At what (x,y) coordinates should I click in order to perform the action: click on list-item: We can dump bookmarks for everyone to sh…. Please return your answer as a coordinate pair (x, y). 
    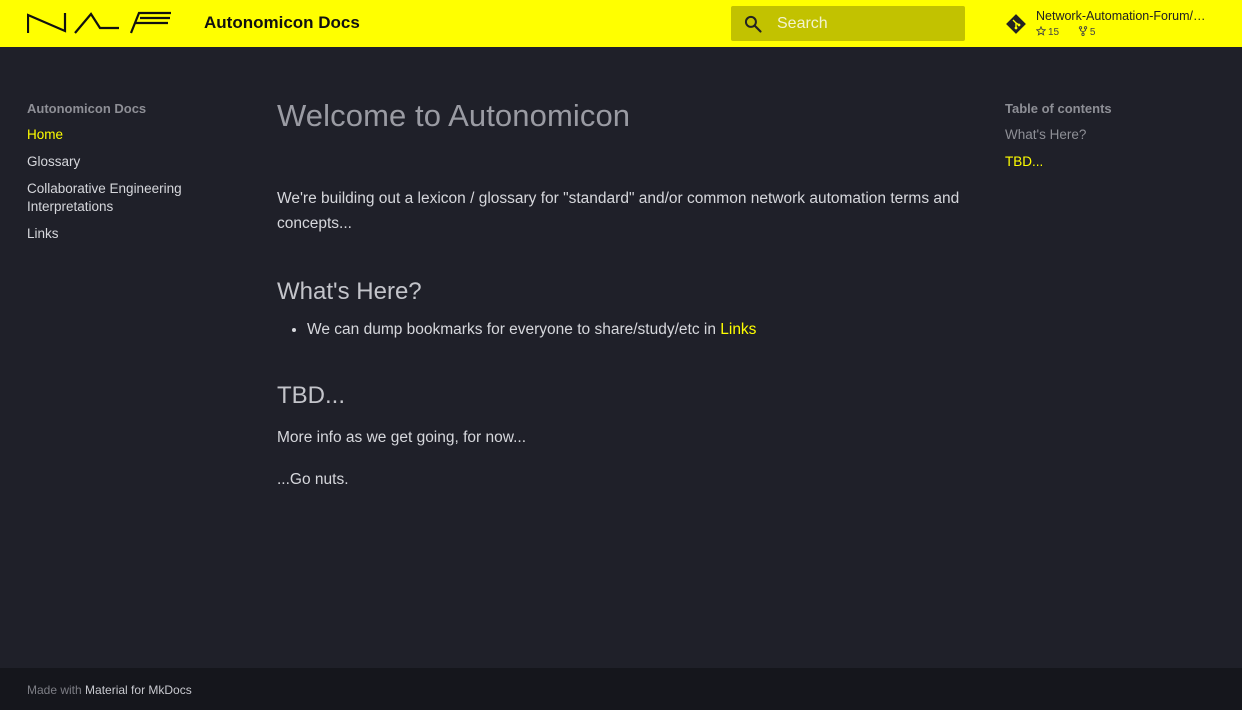
    Looking at the image, I should click on (637, 330).